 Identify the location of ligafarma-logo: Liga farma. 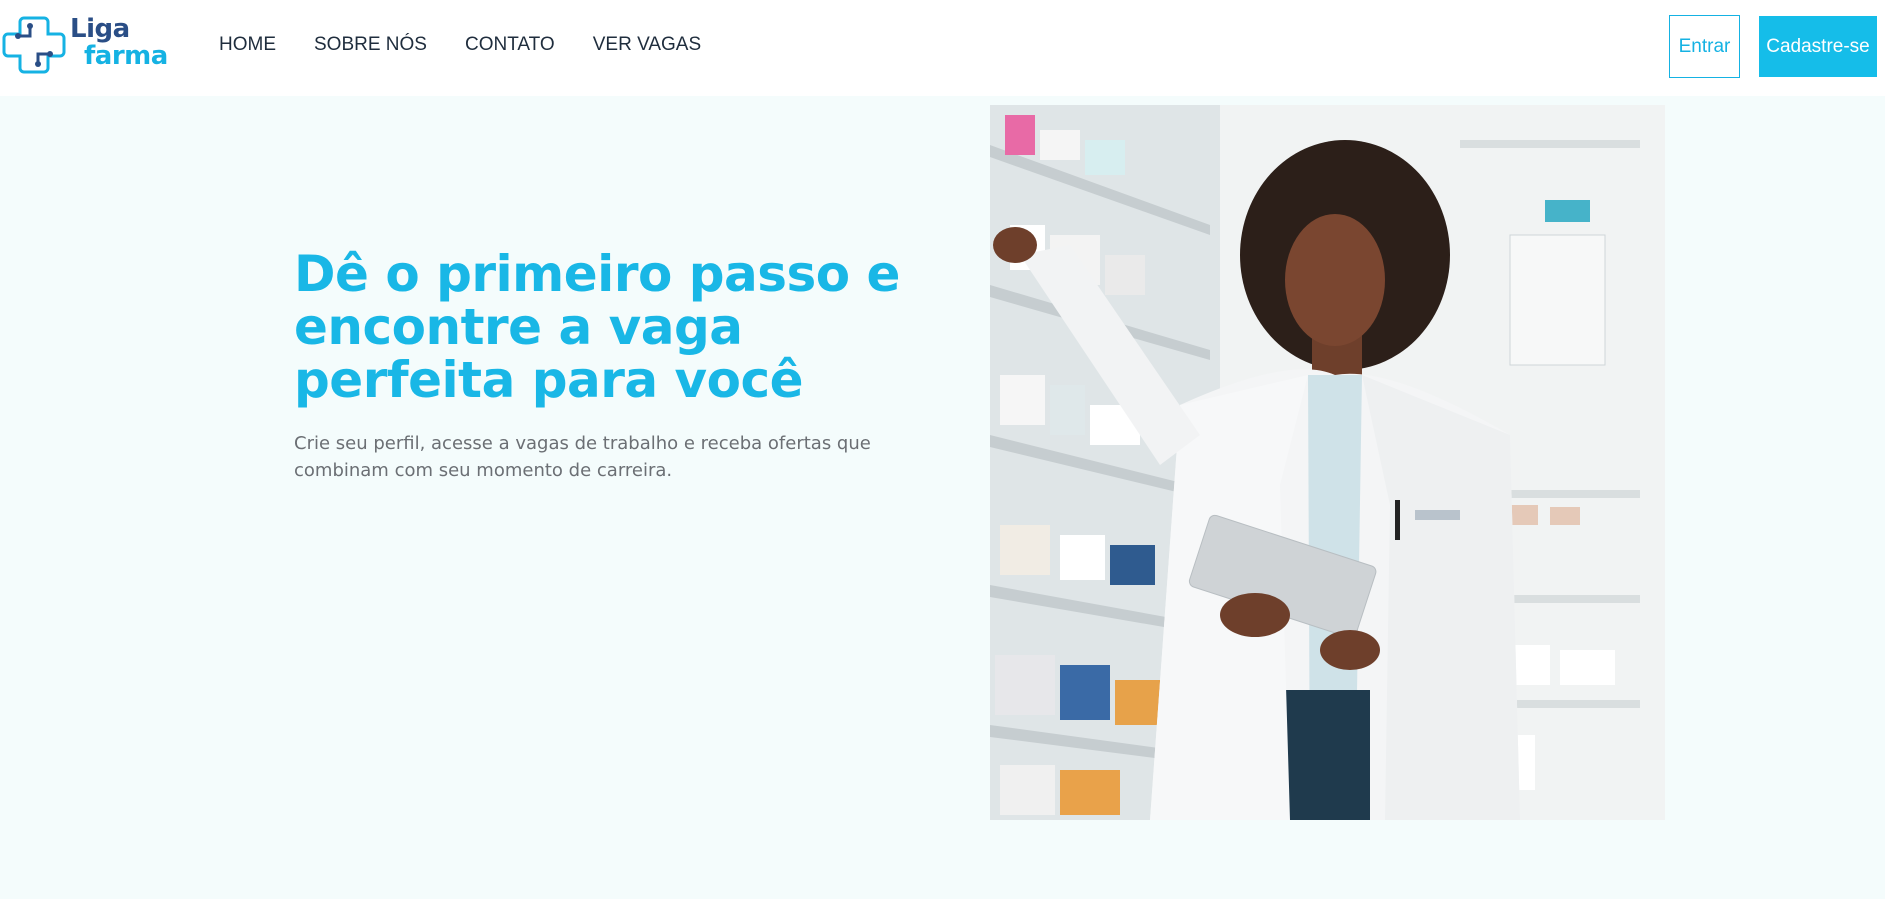
(88, 45).